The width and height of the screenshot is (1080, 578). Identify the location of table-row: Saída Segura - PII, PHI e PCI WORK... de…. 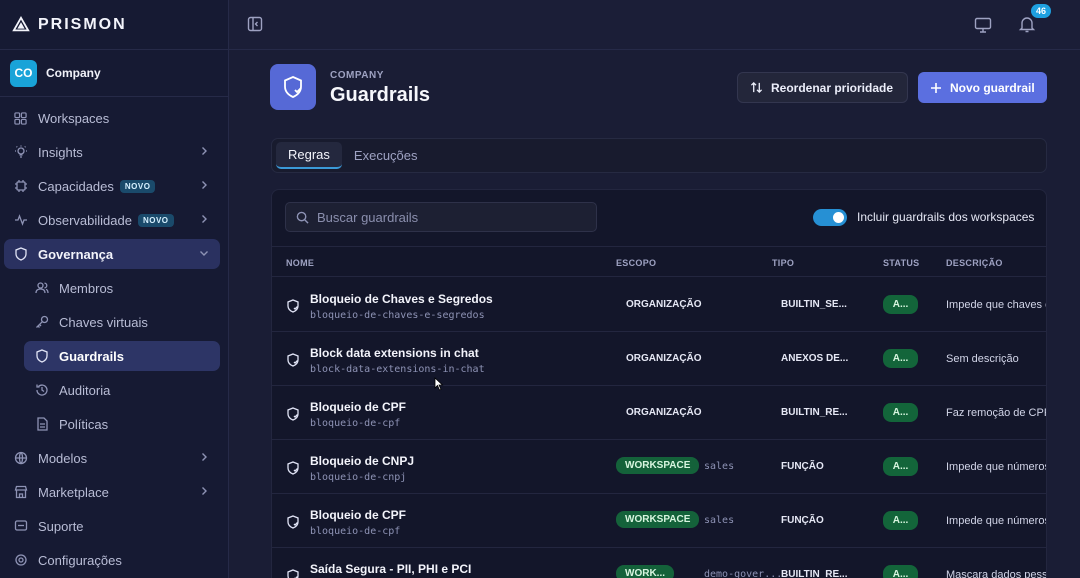
(659, 563).